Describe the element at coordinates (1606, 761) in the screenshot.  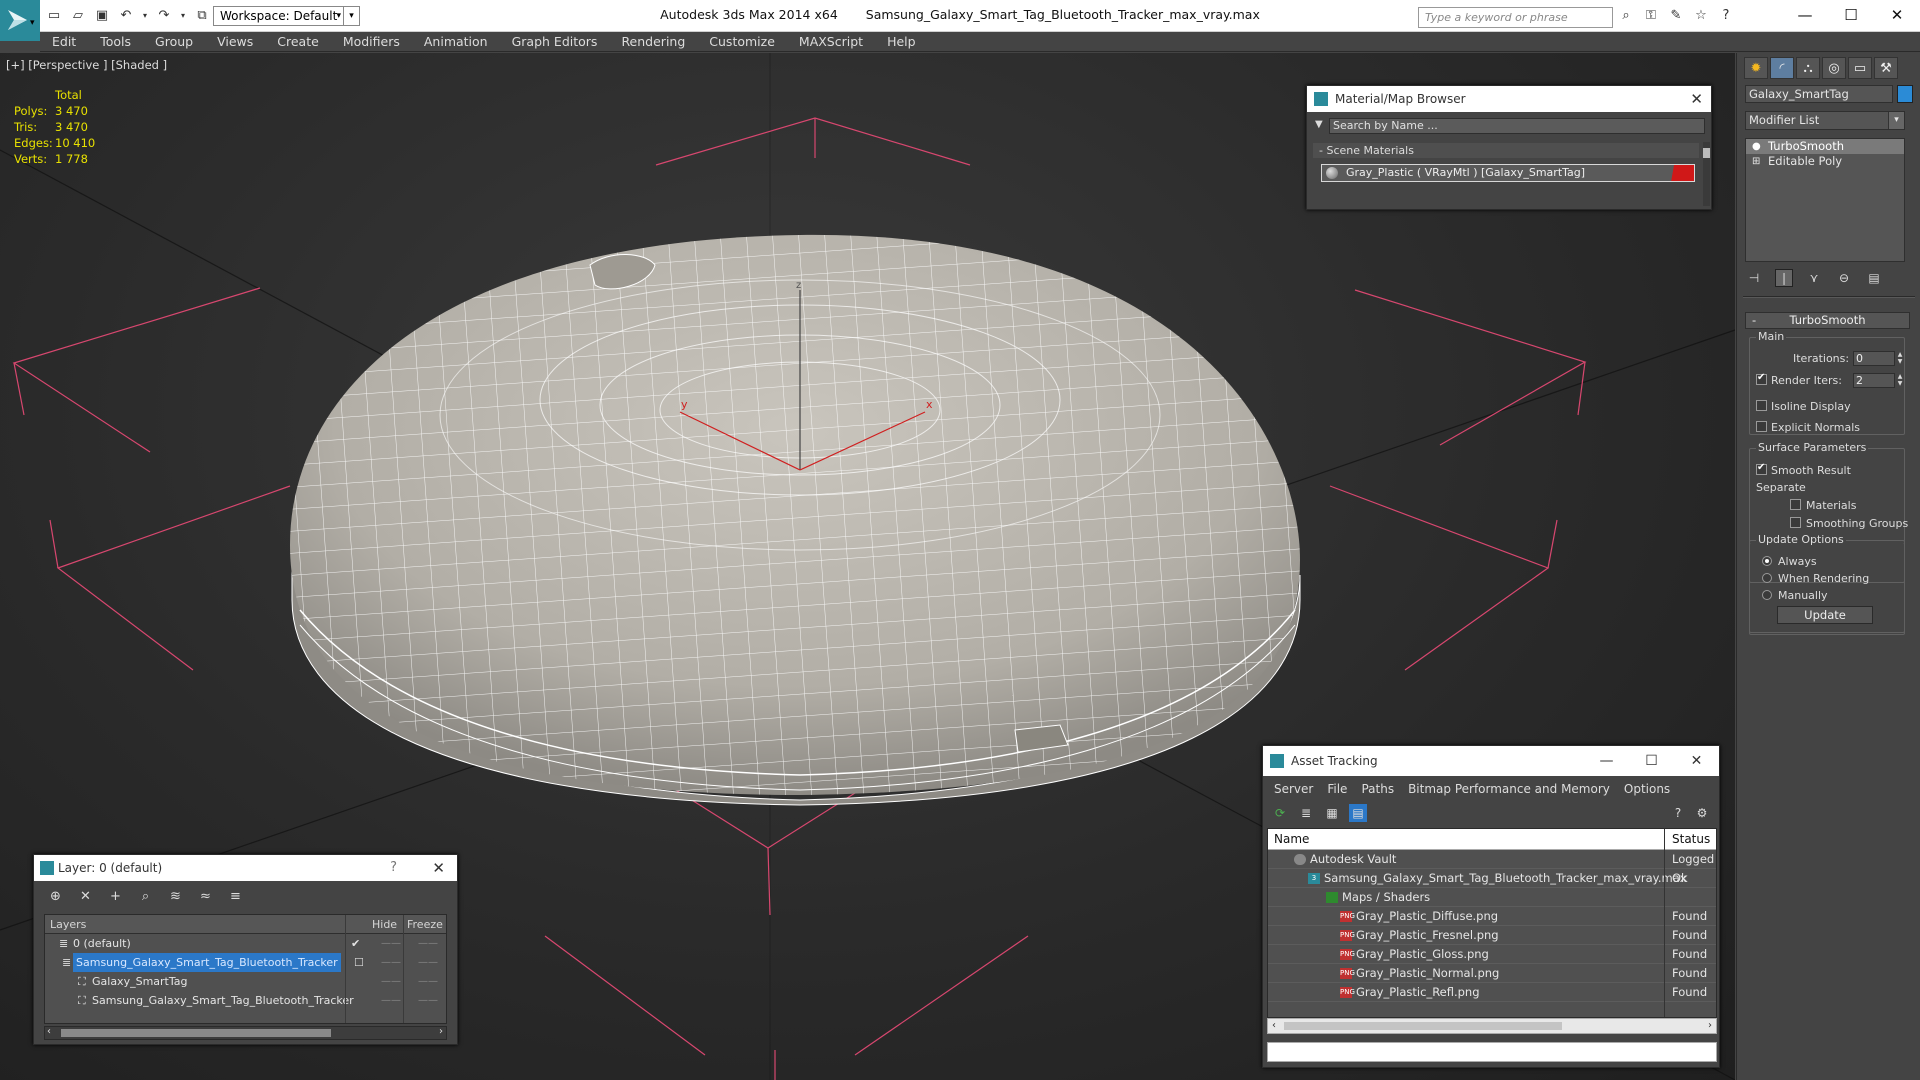
I see `minimize-button: —` at that location.